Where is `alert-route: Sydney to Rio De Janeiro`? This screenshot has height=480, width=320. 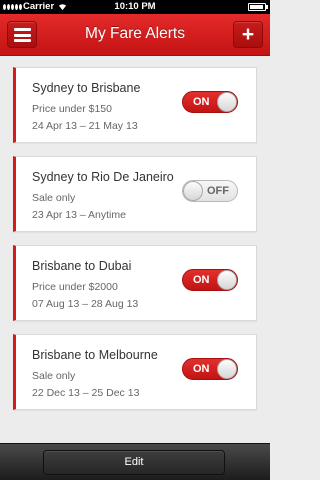 alert-route: Sydney to Rio De Janeiro is located at coordinates (103, 177).